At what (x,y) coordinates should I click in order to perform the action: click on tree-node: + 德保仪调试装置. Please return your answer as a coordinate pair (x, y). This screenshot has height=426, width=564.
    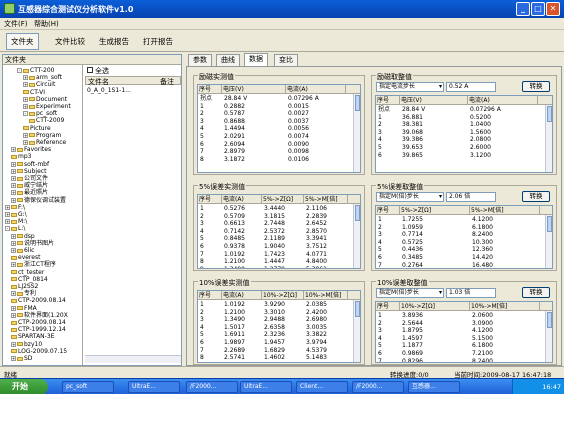
    Looking at the image, I should click on (38, 200).